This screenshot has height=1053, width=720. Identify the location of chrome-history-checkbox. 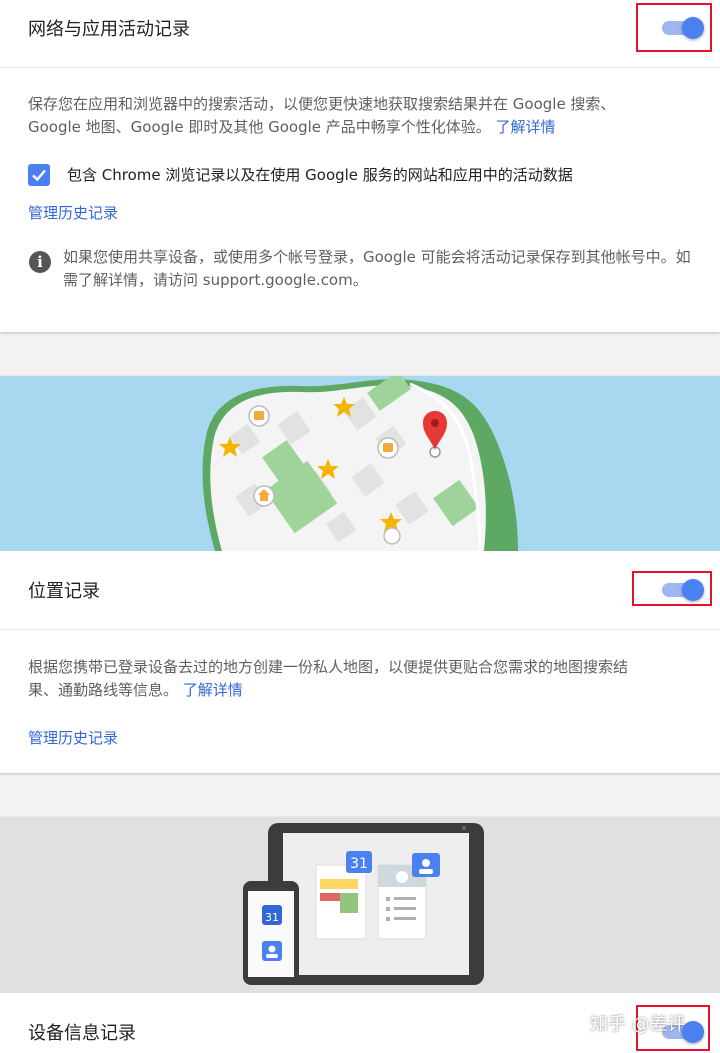
(39, 175).